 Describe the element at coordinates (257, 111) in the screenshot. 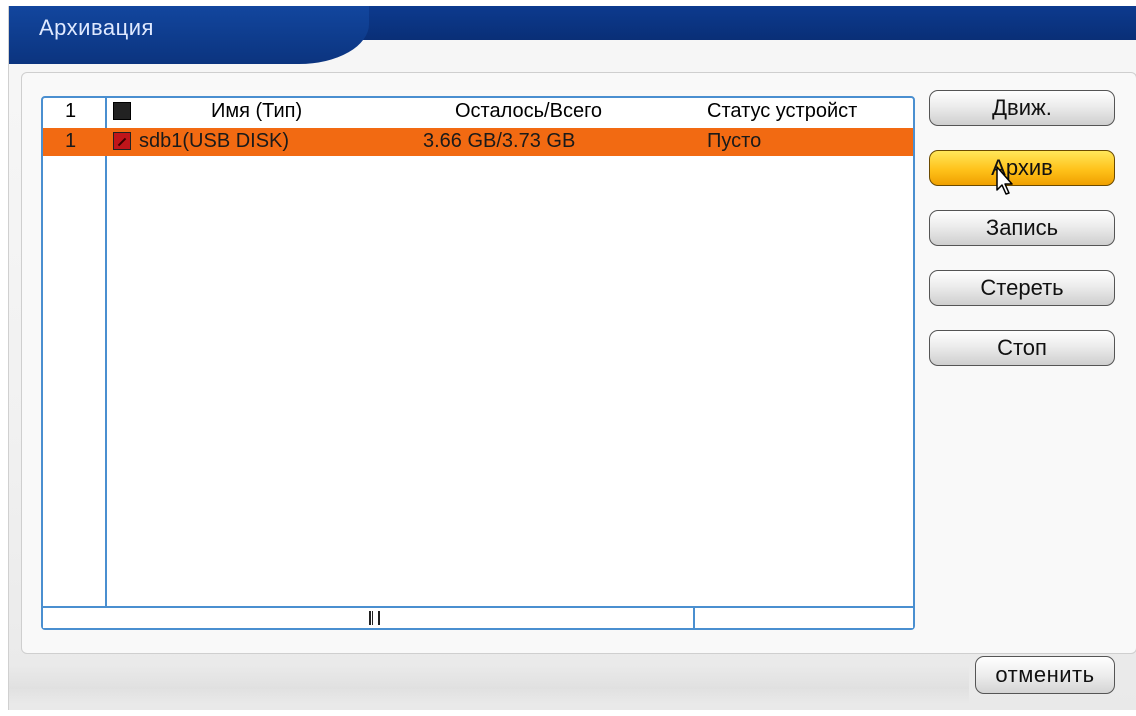

I see `header-name: Имя (Тип)` at that location.